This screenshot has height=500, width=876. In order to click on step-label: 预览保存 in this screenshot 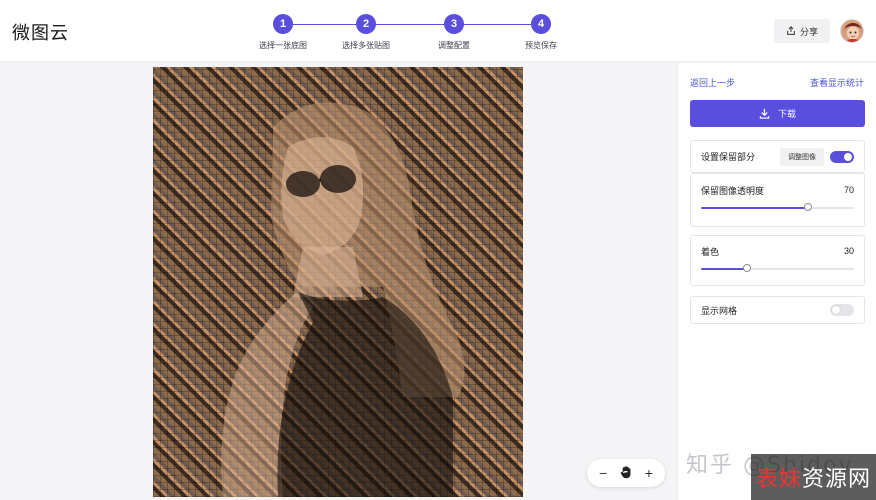, I will do `click(541, 45)`.